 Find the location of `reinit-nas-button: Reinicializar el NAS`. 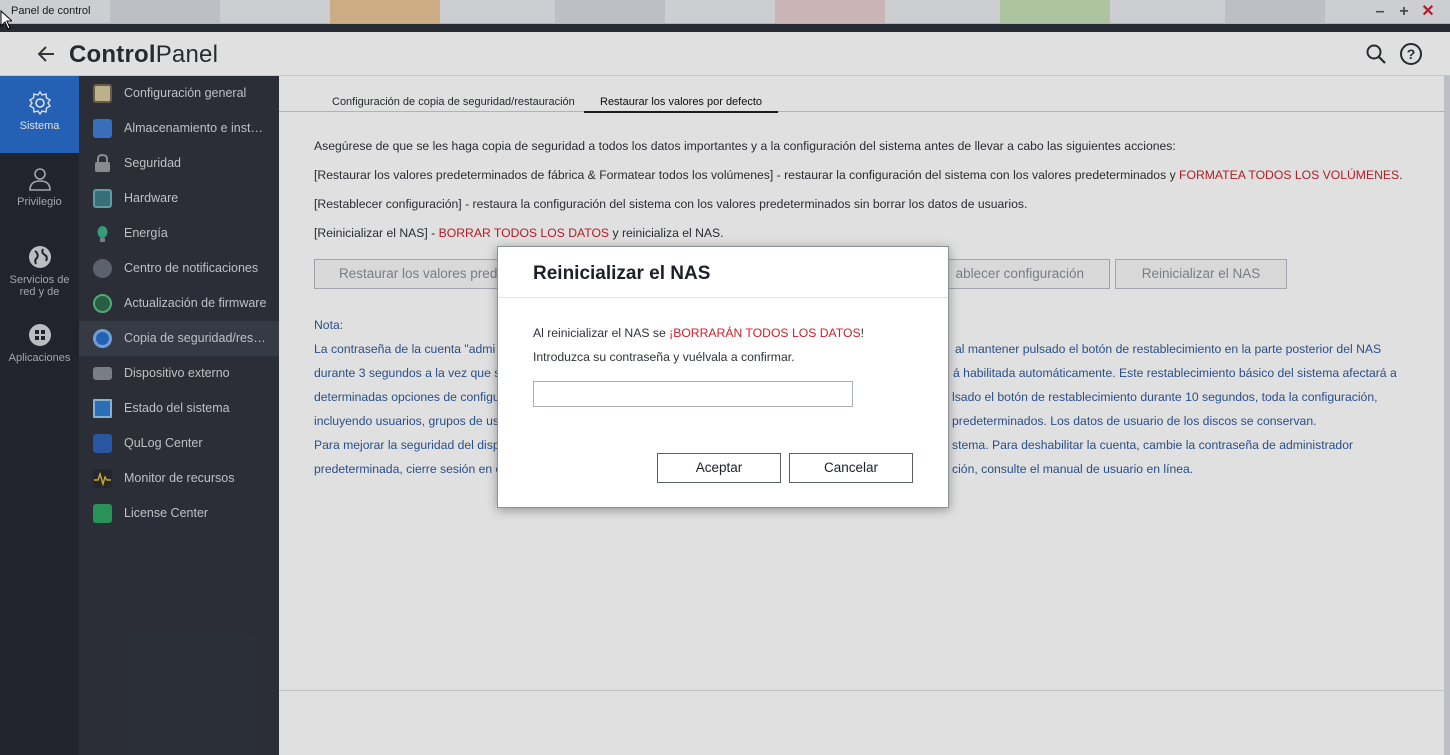

reinit-nas-button: Reinicializar el NAS is located at coordinates (1201, 274).